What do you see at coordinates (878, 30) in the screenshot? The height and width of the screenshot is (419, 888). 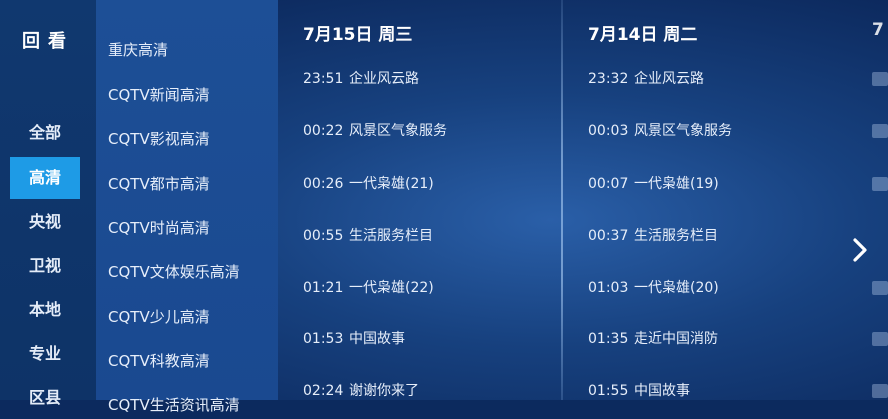 I see `peek-day-header: 7` at bounding box center [878, 30].